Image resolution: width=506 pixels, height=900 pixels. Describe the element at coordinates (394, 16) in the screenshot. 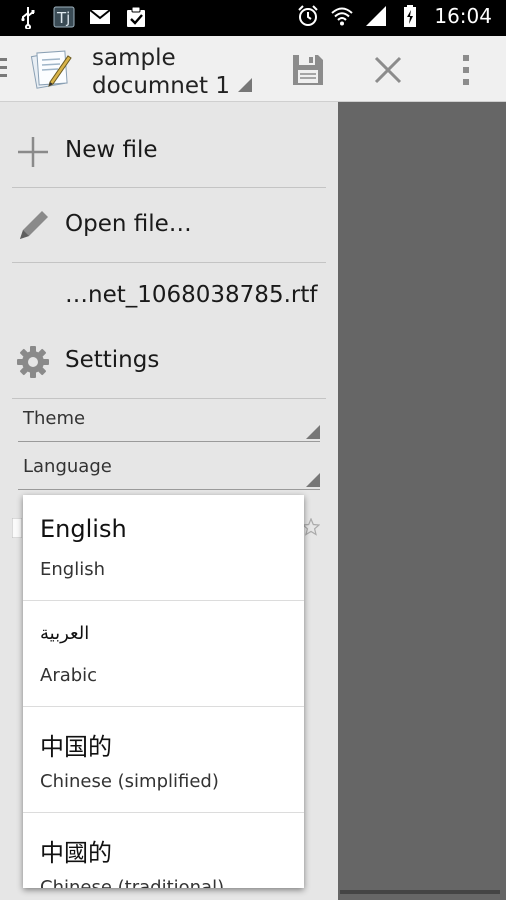

I see `system-icons: 16:04` at that location.